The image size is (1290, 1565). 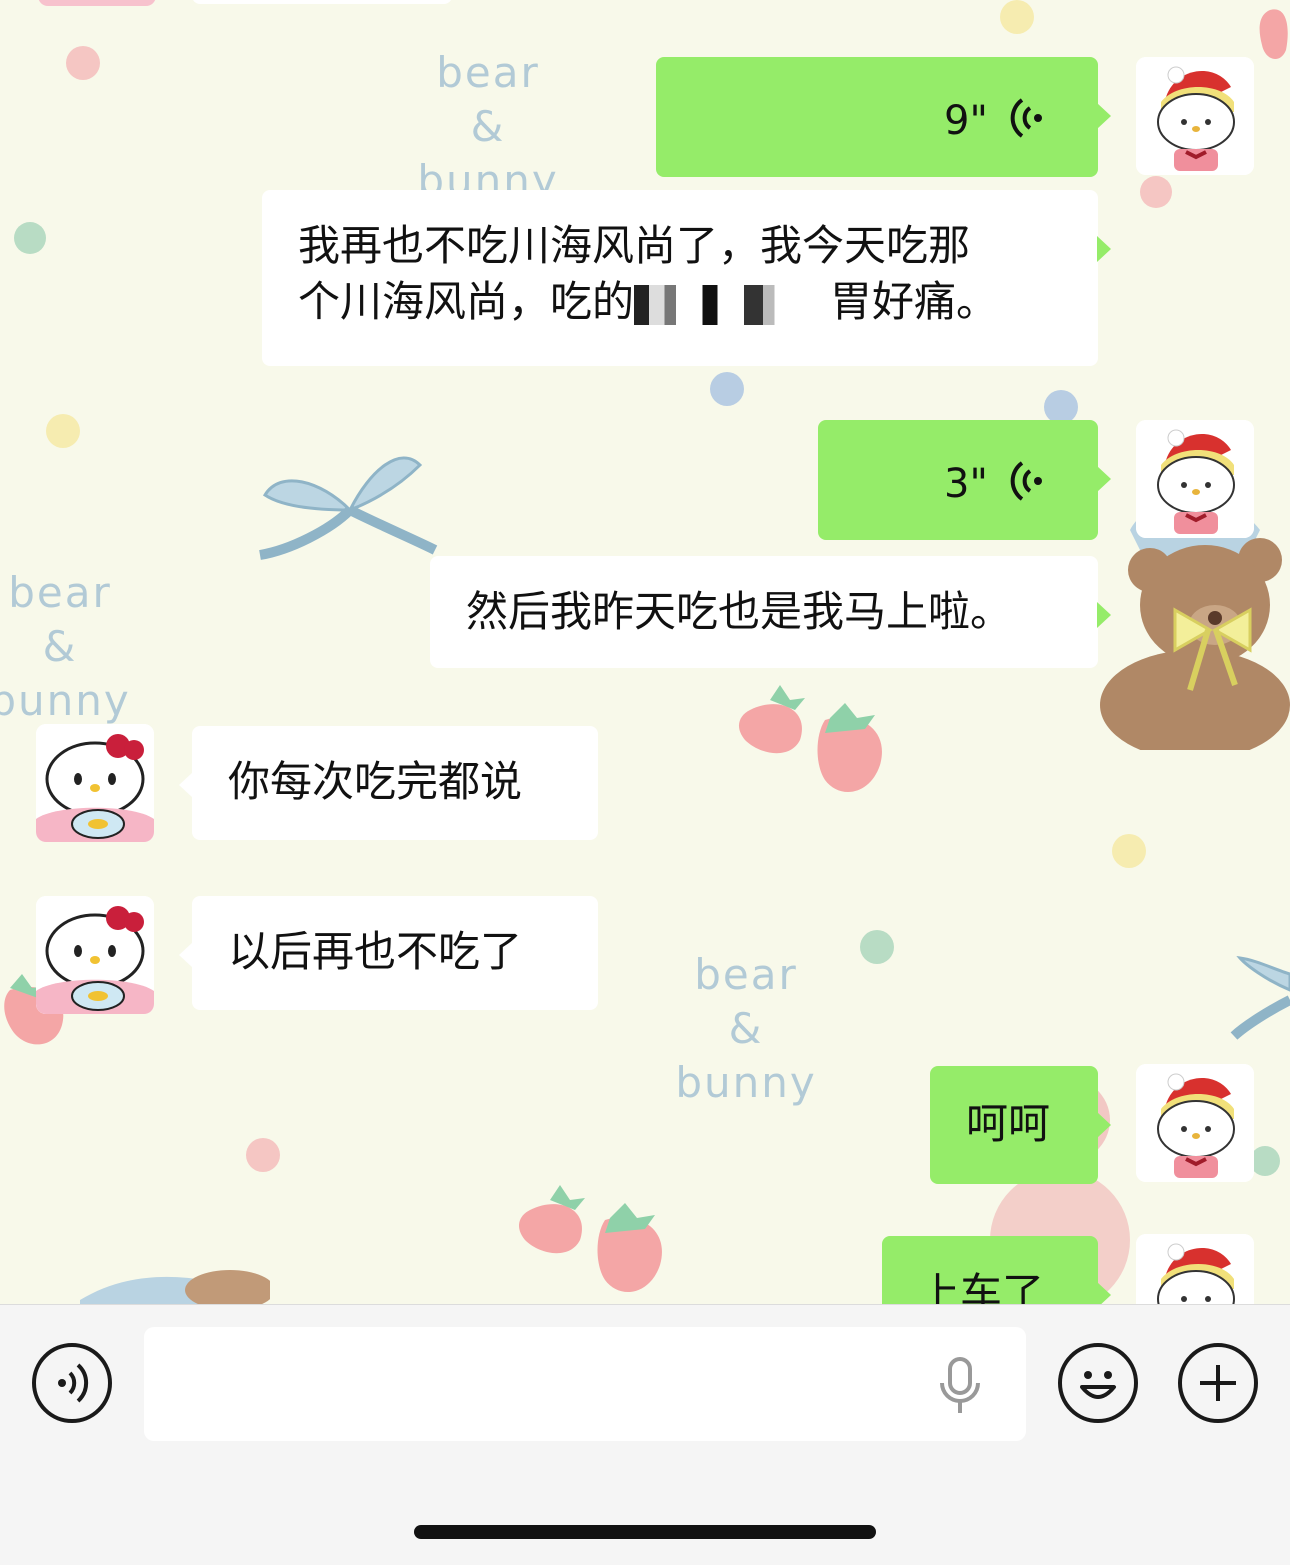 What do you see at coordinates (466, 301) in the screenshot?
I see `message-text-segment: 个川海风尚，吃的` at bounding box center [466, 301].